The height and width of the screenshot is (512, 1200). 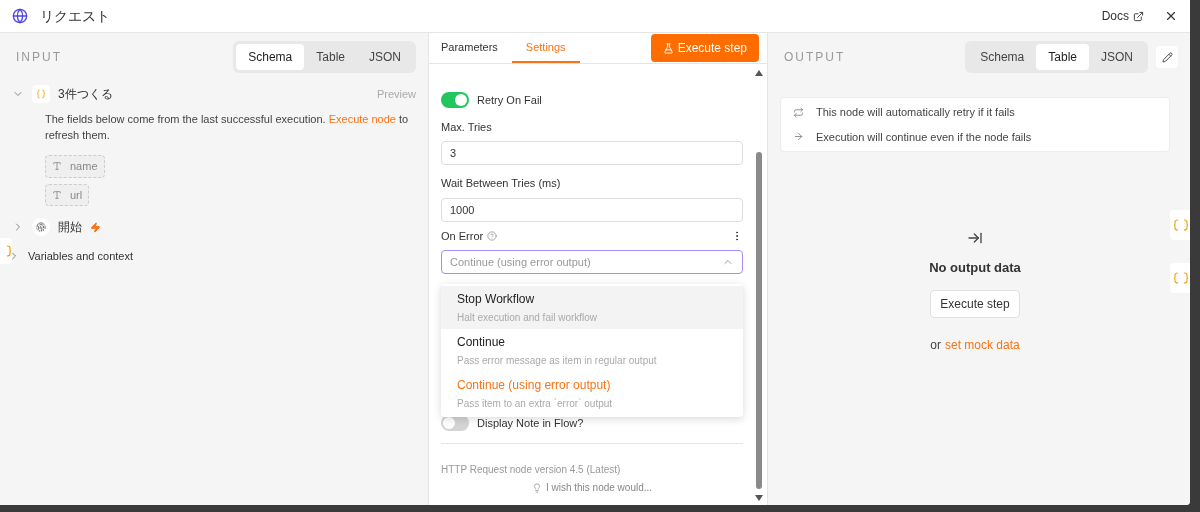 I want to click on dropdown-option: Continue Pass error message as item in regular output, so click(x=592, y=350).